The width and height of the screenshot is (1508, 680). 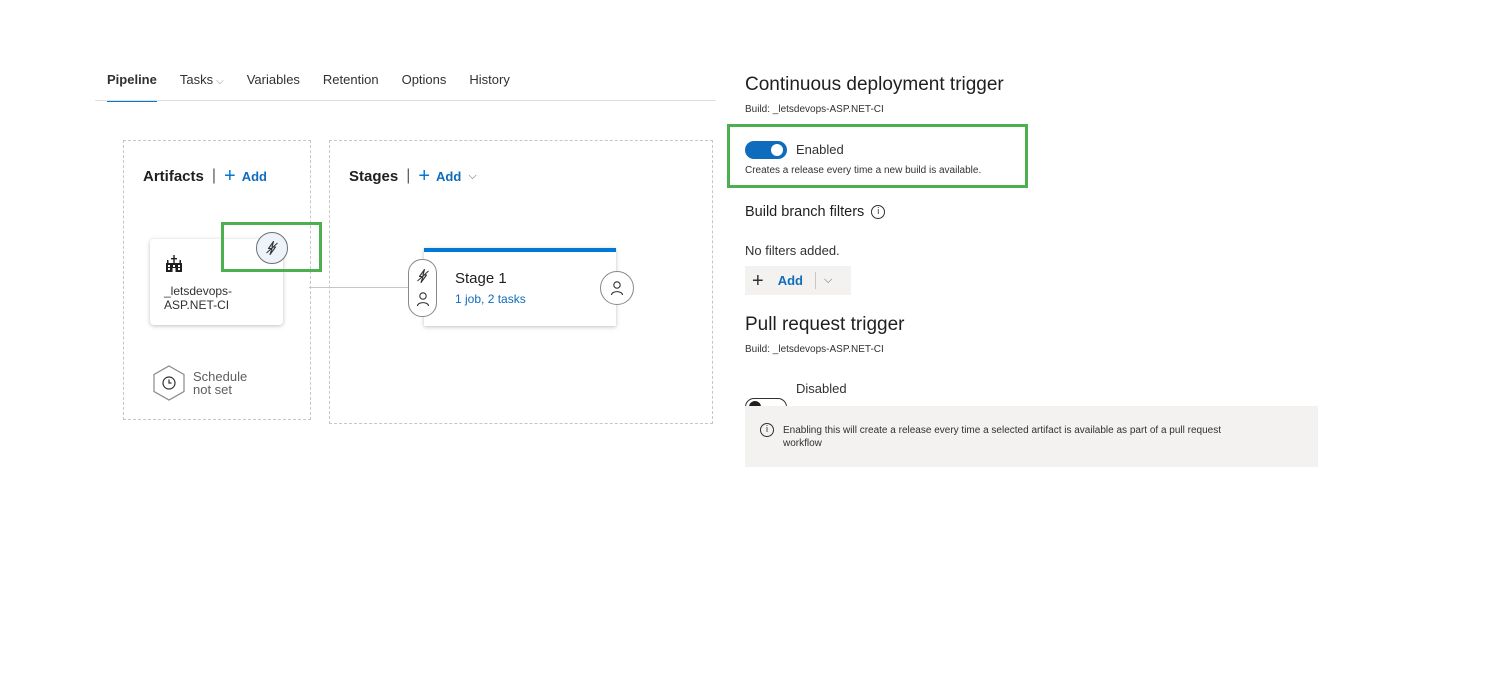 I want to click on add-artifact-label: Add, so click(x=254, y=176).